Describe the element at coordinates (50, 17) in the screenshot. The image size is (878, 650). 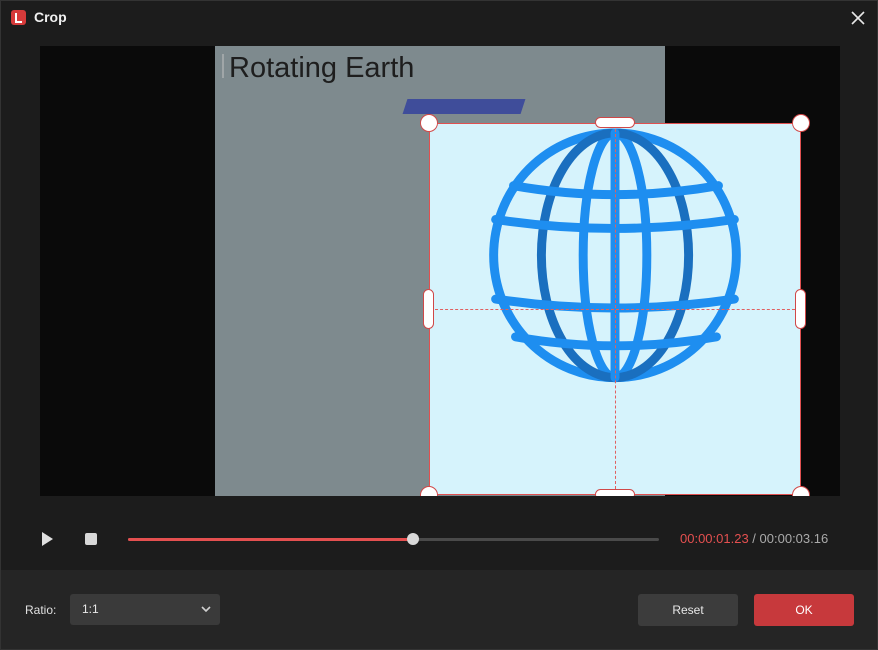
I see `dialog-title: Crop` at that location.